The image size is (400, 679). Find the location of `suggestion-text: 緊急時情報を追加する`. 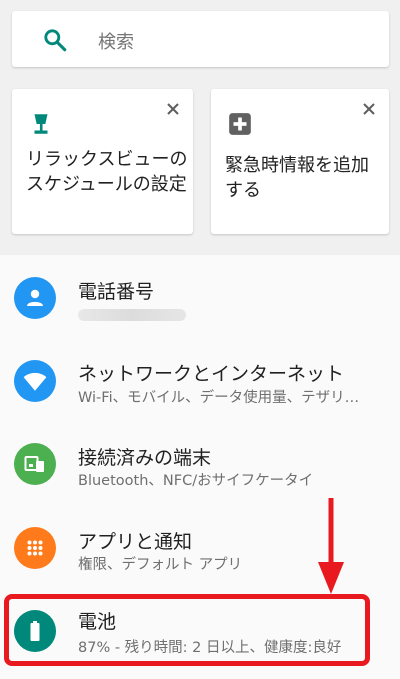

suggestion-text: 緊急時情報を追加する is located at coordinates (297, 178).